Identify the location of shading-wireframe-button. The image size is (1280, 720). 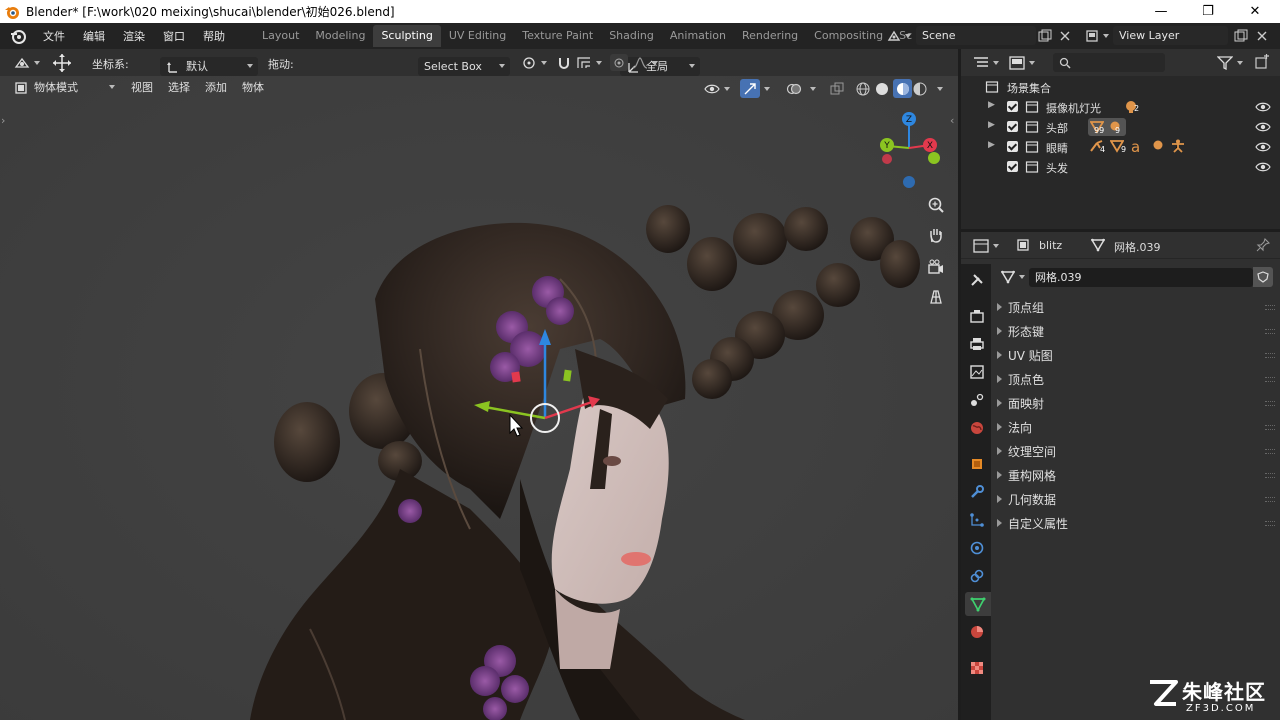
(865, 88).